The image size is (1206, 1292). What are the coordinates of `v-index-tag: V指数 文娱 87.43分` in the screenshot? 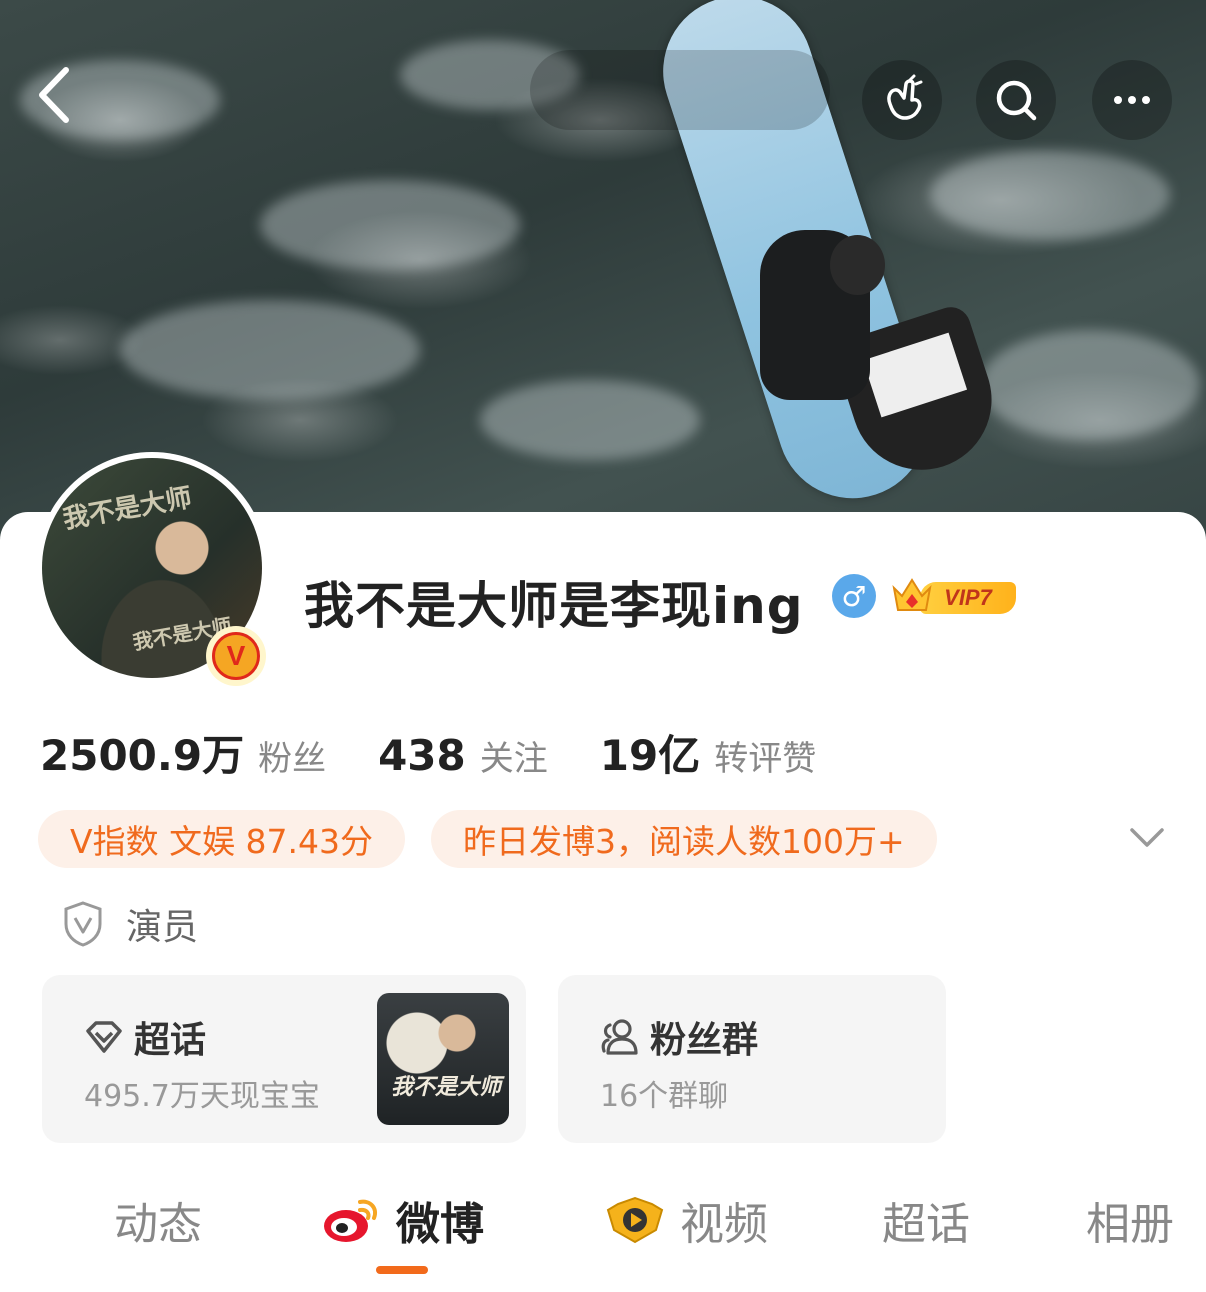 It's located at (222, 839).